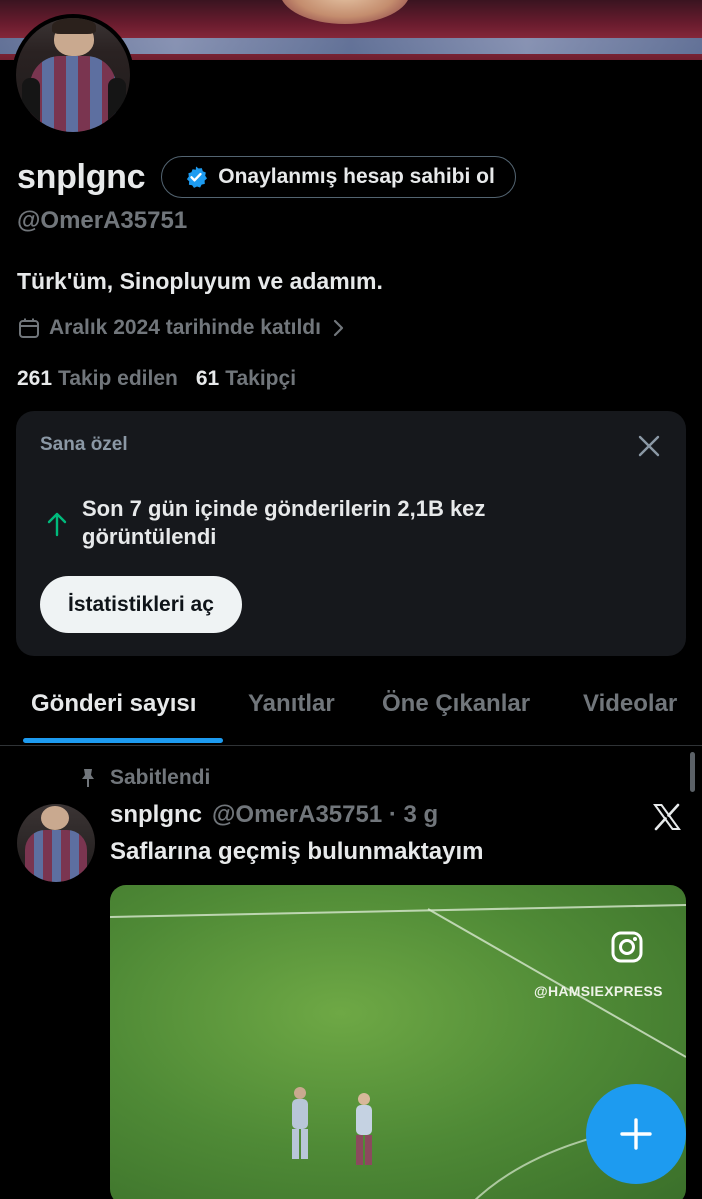 This screenshot has width=702, height=1199. I want to click on active-tab-indicator, so click(123, 740).